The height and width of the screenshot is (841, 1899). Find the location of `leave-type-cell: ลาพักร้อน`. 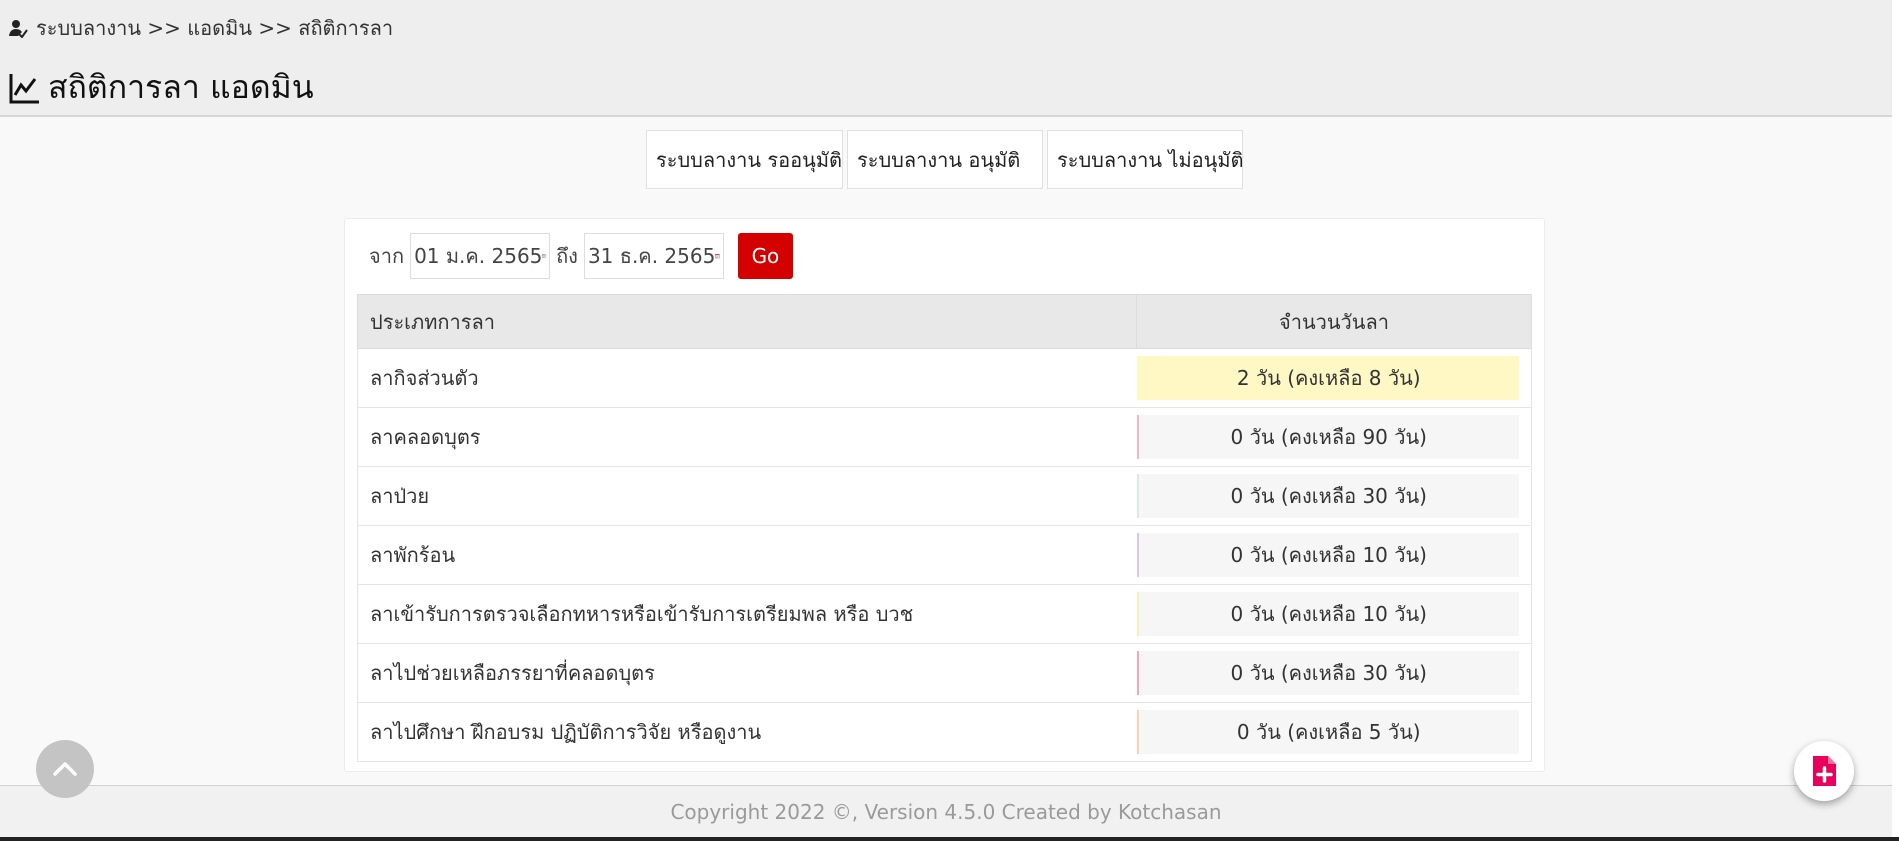

leave-type-cell: ลาพักร้อน is located at coordinates (747, 555).